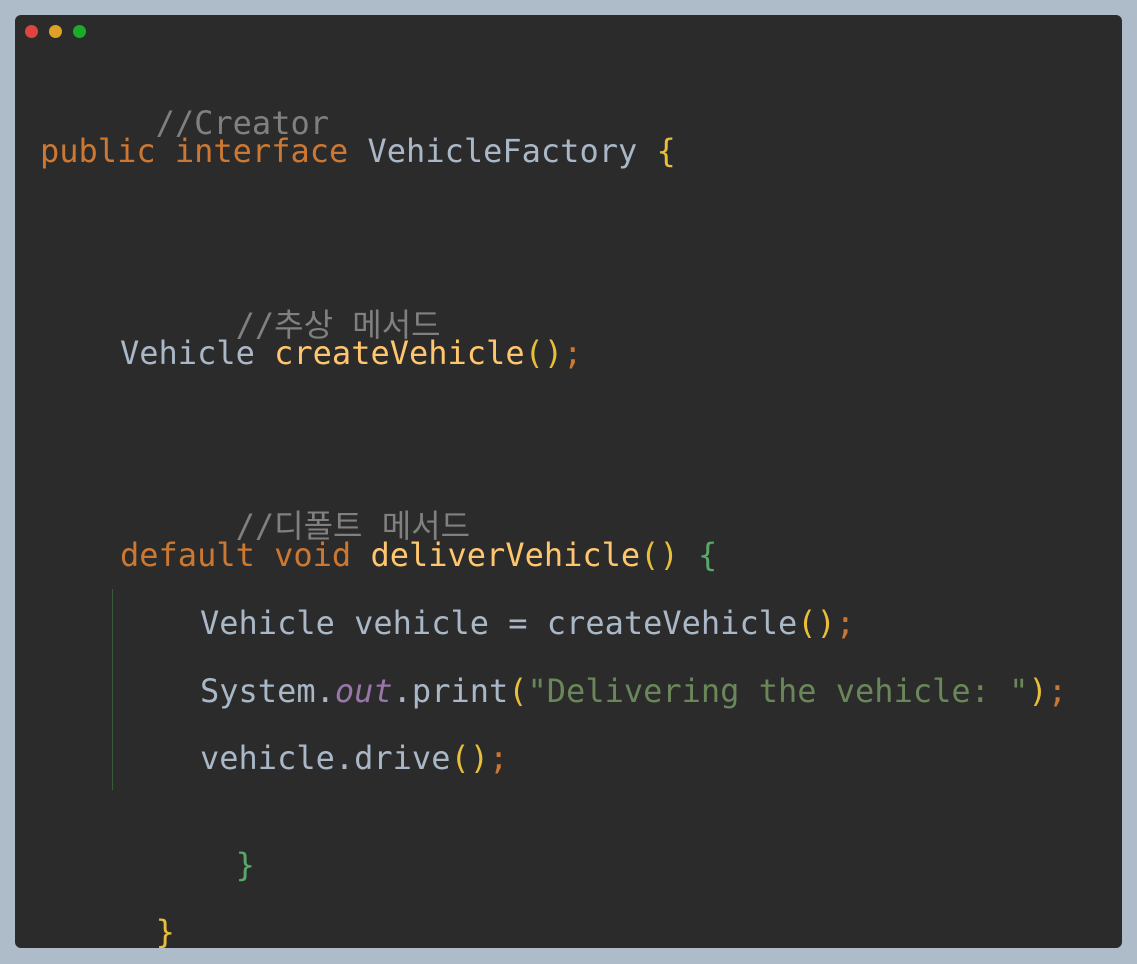  I want to click on code-line-3: //추상 메서드, so click(280, 304).